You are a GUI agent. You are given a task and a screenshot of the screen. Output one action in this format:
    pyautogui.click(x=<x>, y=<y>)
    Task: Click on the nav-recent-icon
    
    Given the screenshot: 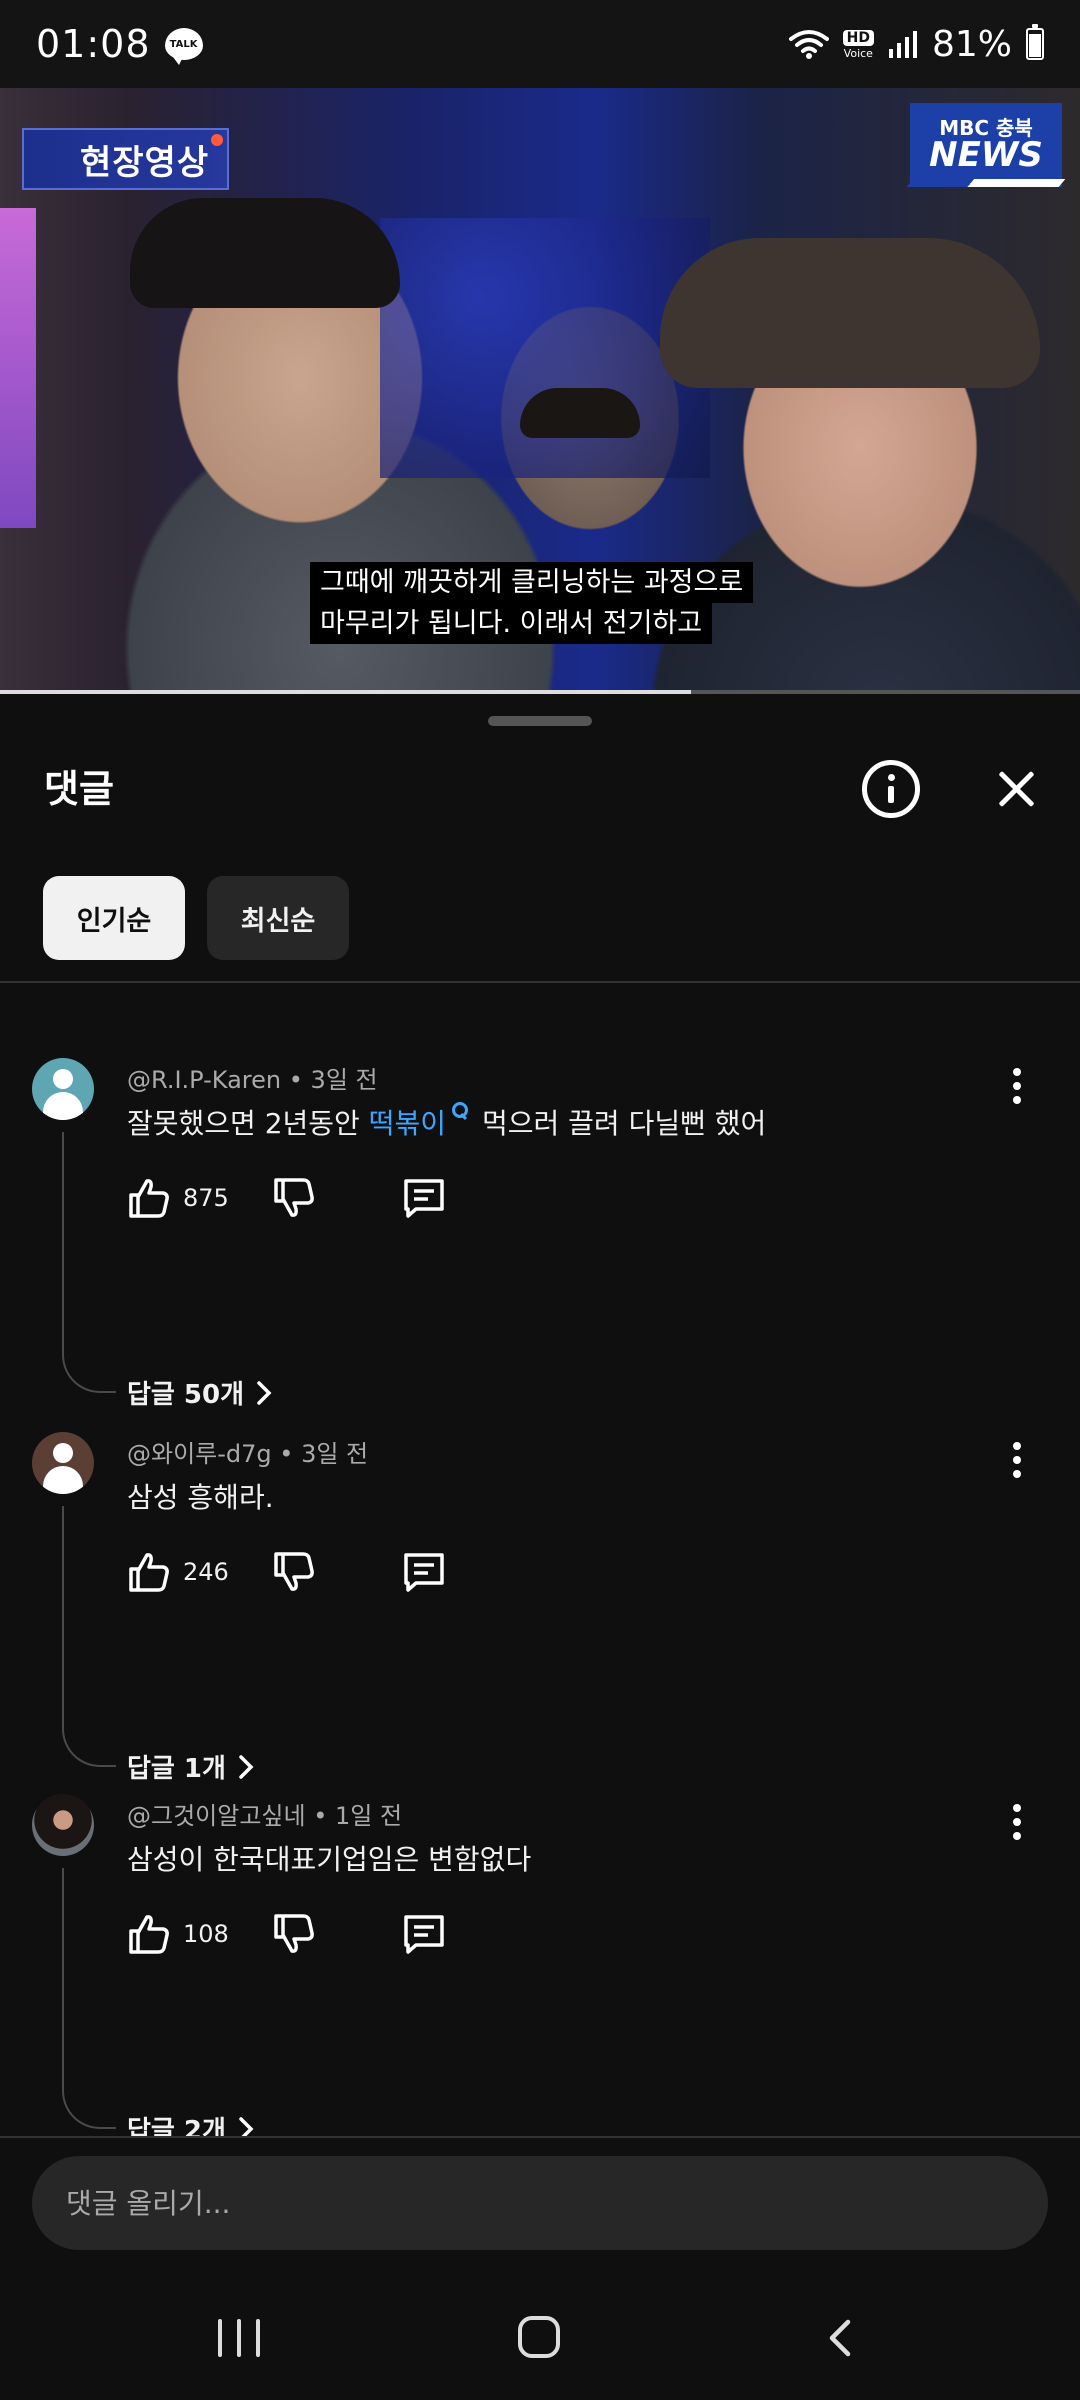 What is the action you would take?
    pyautogui.click(x=239, y=2338)
    